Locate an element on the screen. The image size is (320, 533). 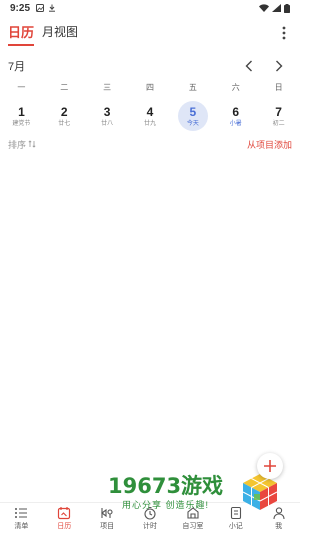
chevron-right-icon is located at coordinates (279, 66).